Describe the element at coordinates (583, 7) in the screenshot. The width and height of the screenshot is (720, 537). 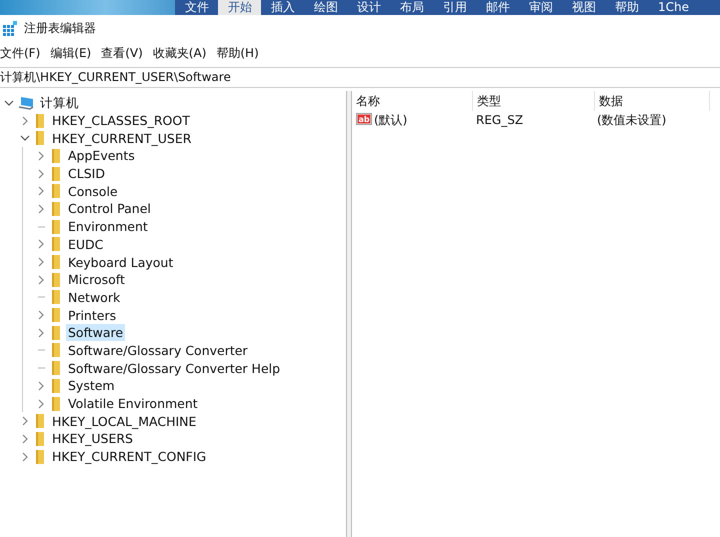
I see `ribbon-tab: 视图` at that location.